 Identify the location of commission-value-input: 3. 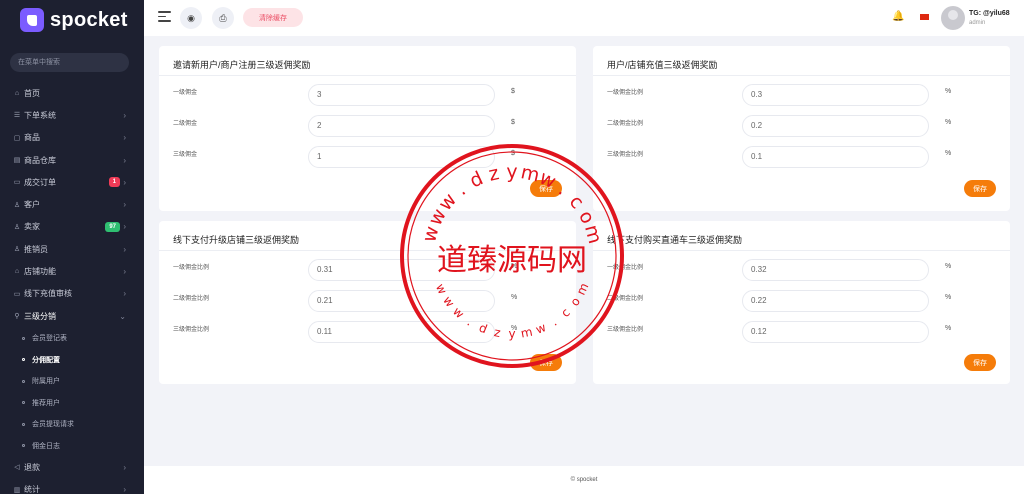
(401, 95).